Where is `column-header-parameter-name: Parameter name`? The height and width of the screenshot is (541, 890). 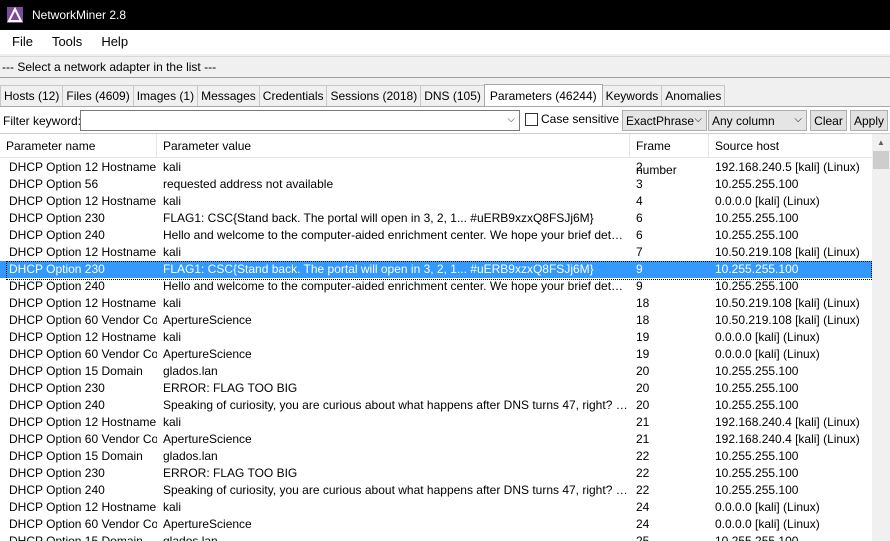 column-header-parameter-name: Parameter name is located at coordinates (78, 146).